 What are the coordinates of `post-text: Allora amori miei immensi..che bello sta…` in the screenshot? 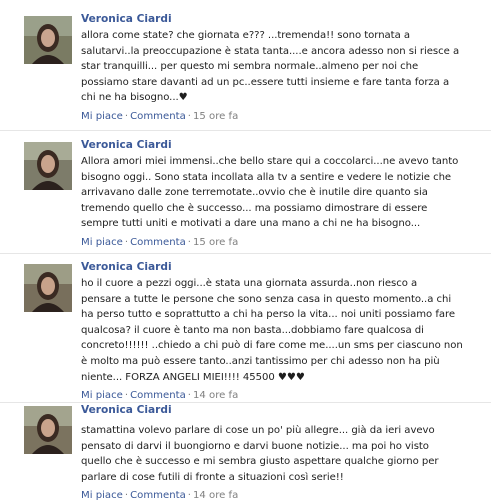 It's located at (270, 193).